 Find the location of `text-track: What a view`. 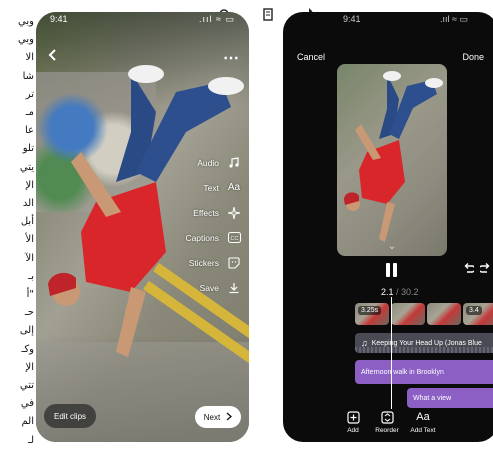

text-track: What a view is located at coordinates (450, 398).